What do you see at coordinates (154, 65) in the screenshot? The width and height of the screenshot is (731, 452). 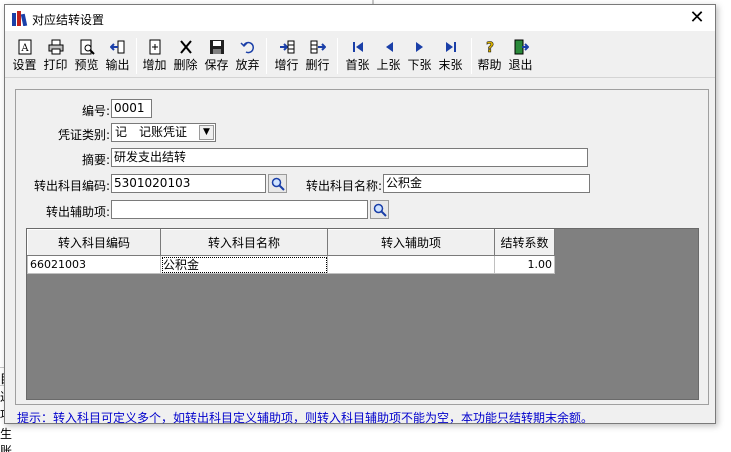 I see `add-label: 增加` at bounding box center [154, 65].